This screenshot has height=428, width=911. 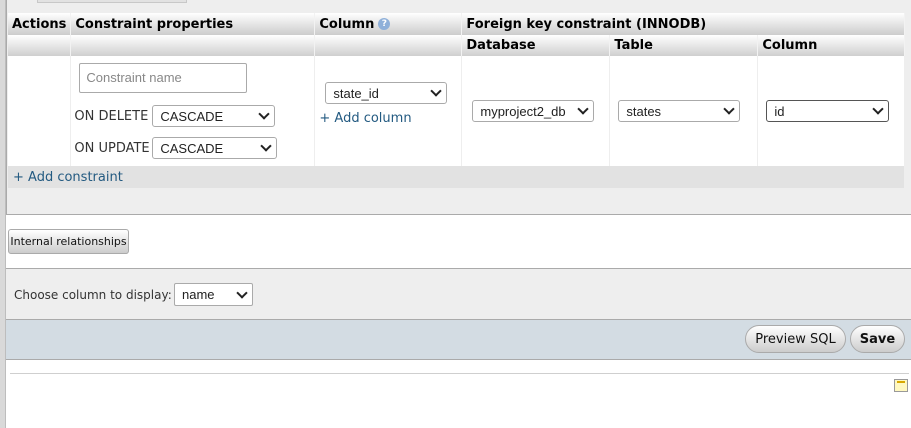 What do you see at coordinates (523, 111) in the screenshot?
I see `foreign-database-value: myproject2_db` at bounding box center [523, 111].